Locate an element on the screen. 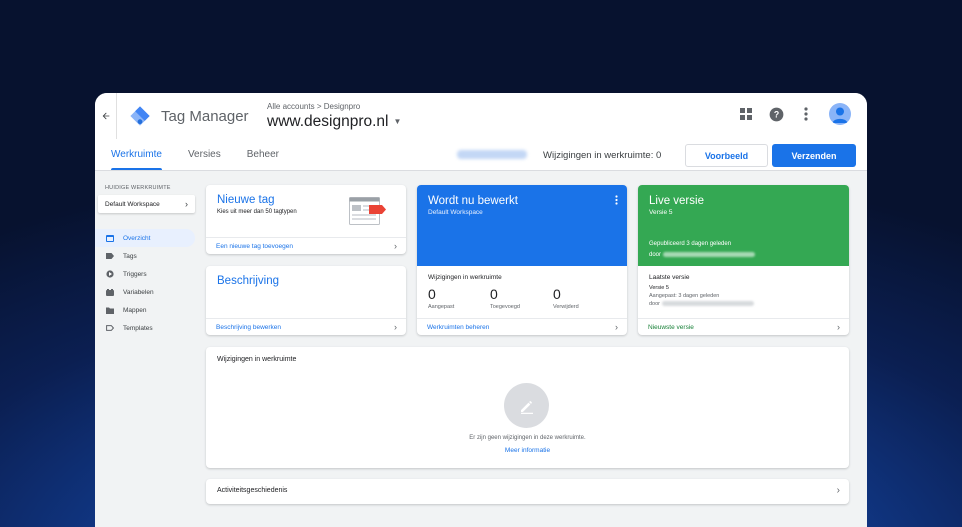 The height and width of the screenshot is (527, 962). sidebar-item-triggers: Triggers is located at coordinates (147, 274).